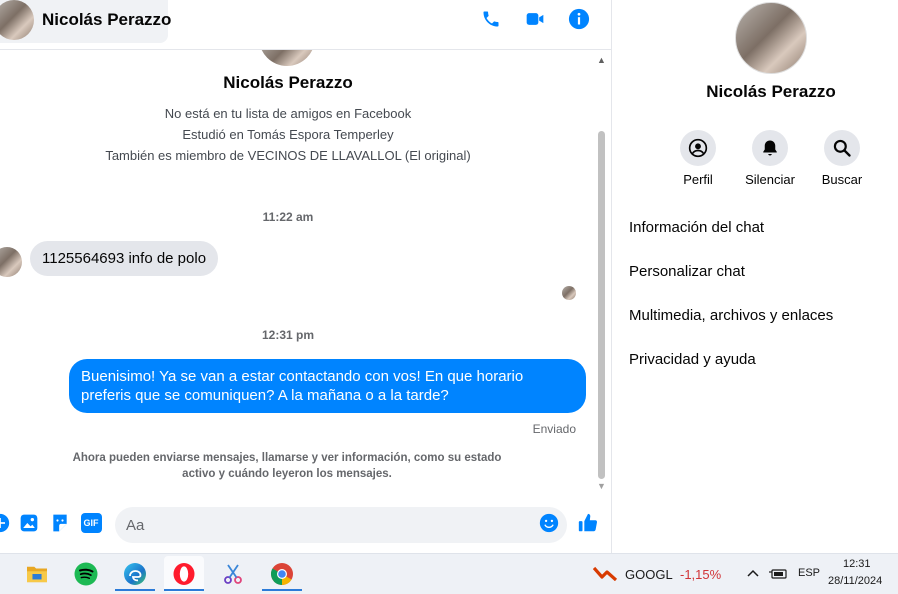  What do you see at coordinates (124, 258) in the screenshot?
I see `incoming-message: 1125564693 info de polo` at bounding box center [124, 258].